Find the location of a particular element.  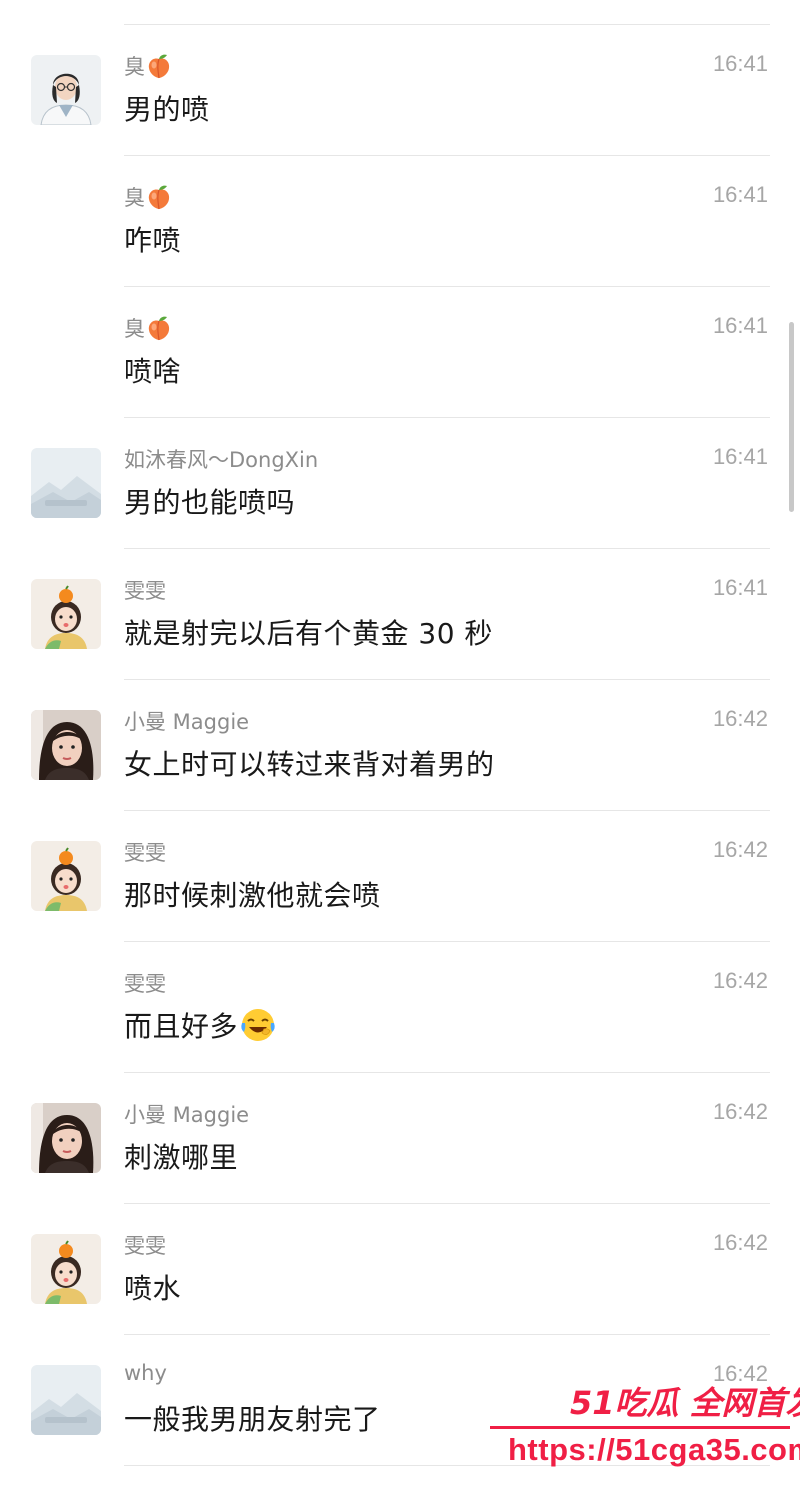

chat-message: 臭 16:41 喷啥 is located at coordinates (400, 352).